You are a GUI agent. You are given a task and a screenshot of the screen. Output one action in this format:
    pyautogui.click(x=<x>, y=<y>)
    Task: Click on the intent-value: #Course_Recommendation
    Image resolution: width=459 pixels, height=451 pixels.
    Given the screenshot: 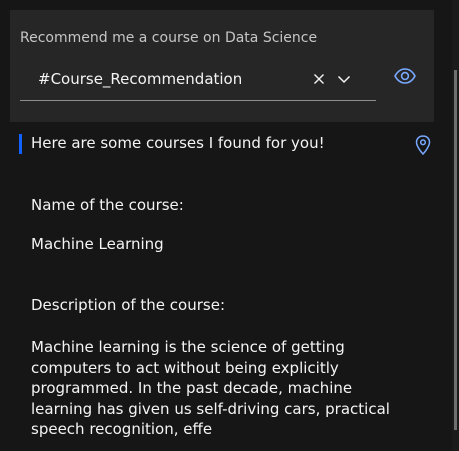 What is the action you would take?
    pyautogui.click(x=140, y=79)
    